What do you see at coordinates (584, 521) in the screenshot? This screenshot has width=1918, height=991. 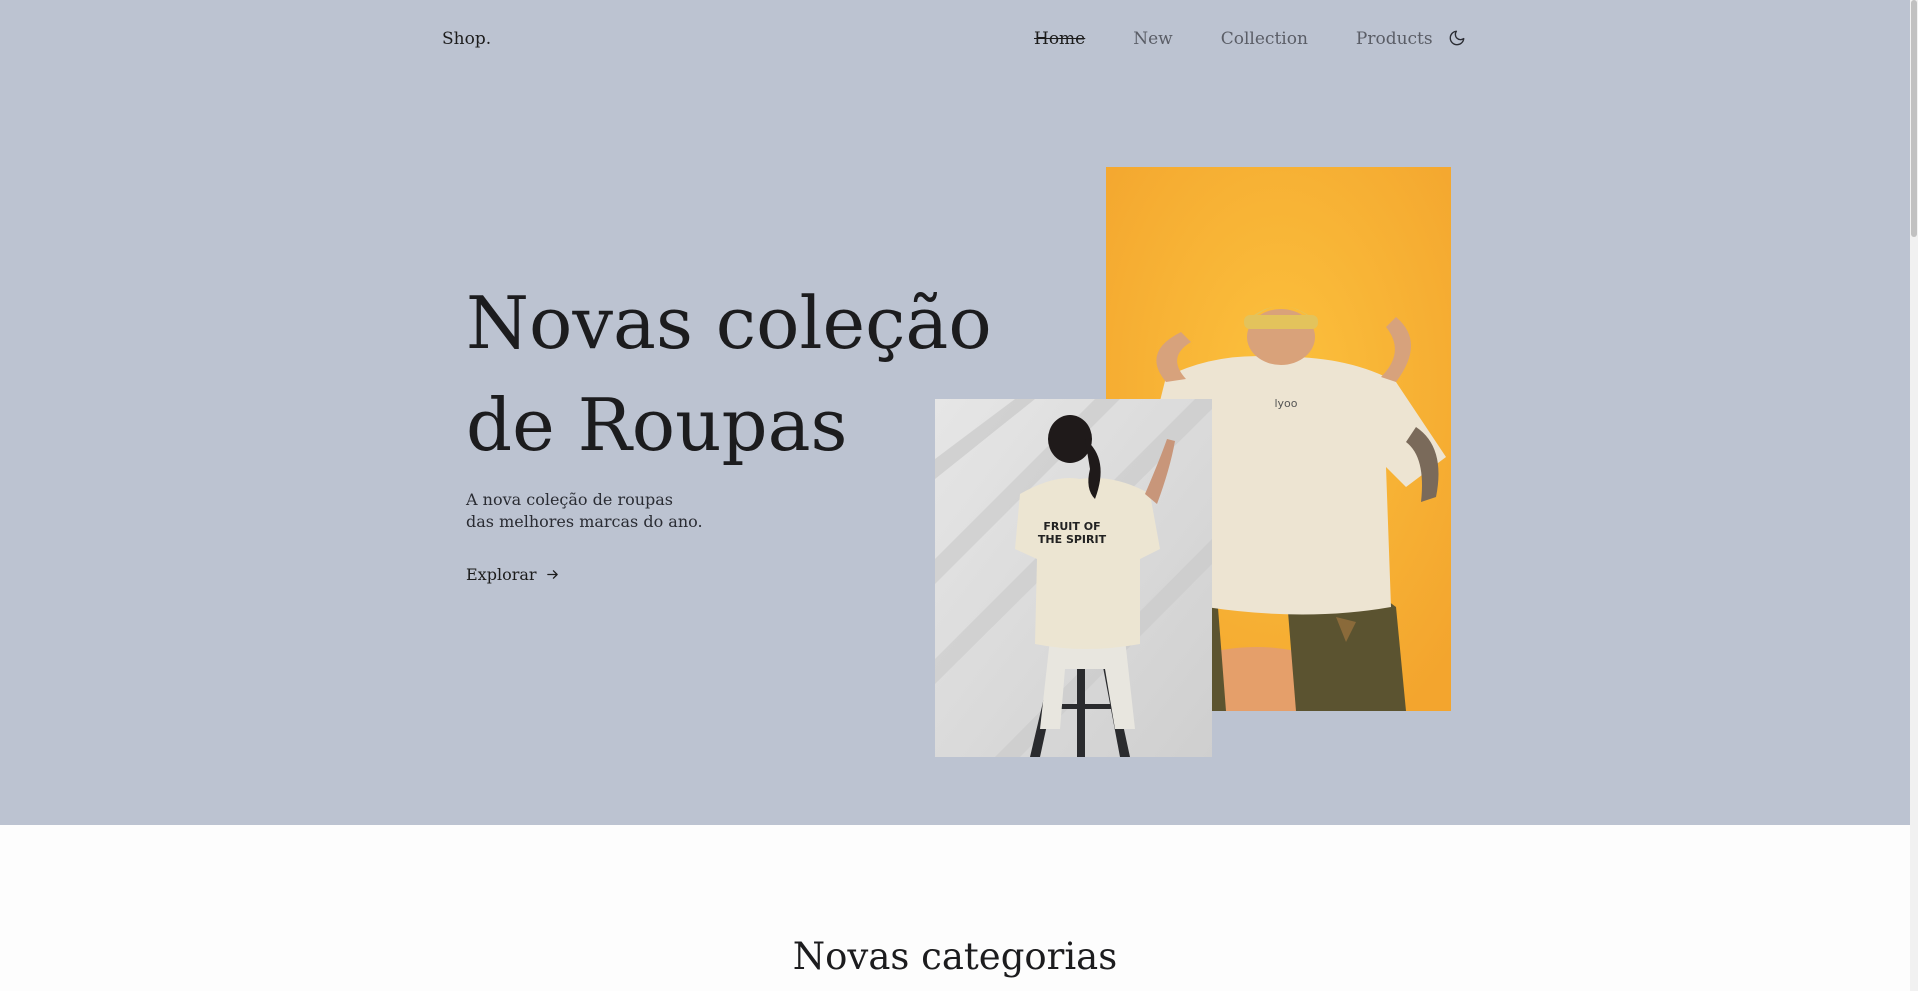 I see `hero-description-line: das melhores marcas do ano.` at bounding box center [584, 521].